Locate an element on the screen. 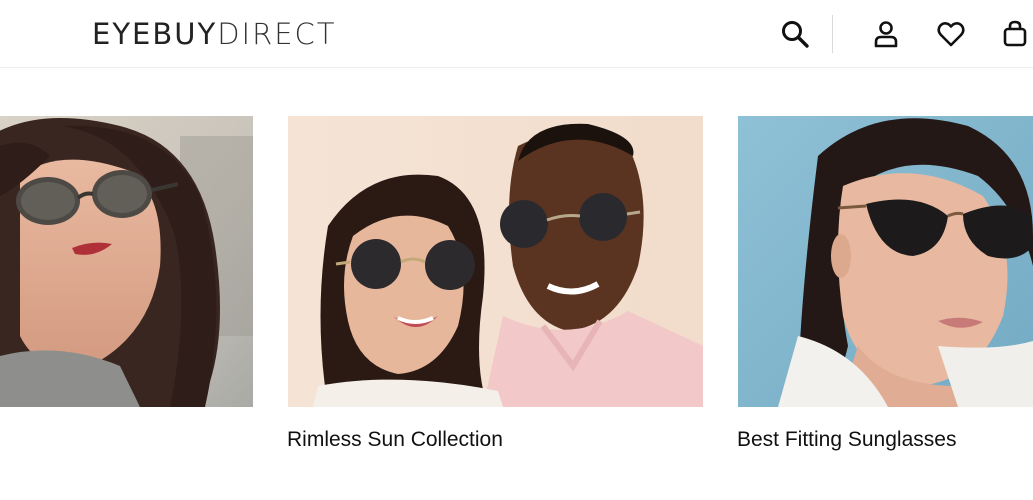  logo-direct: DIRECT is located at coordinates (277, 34).